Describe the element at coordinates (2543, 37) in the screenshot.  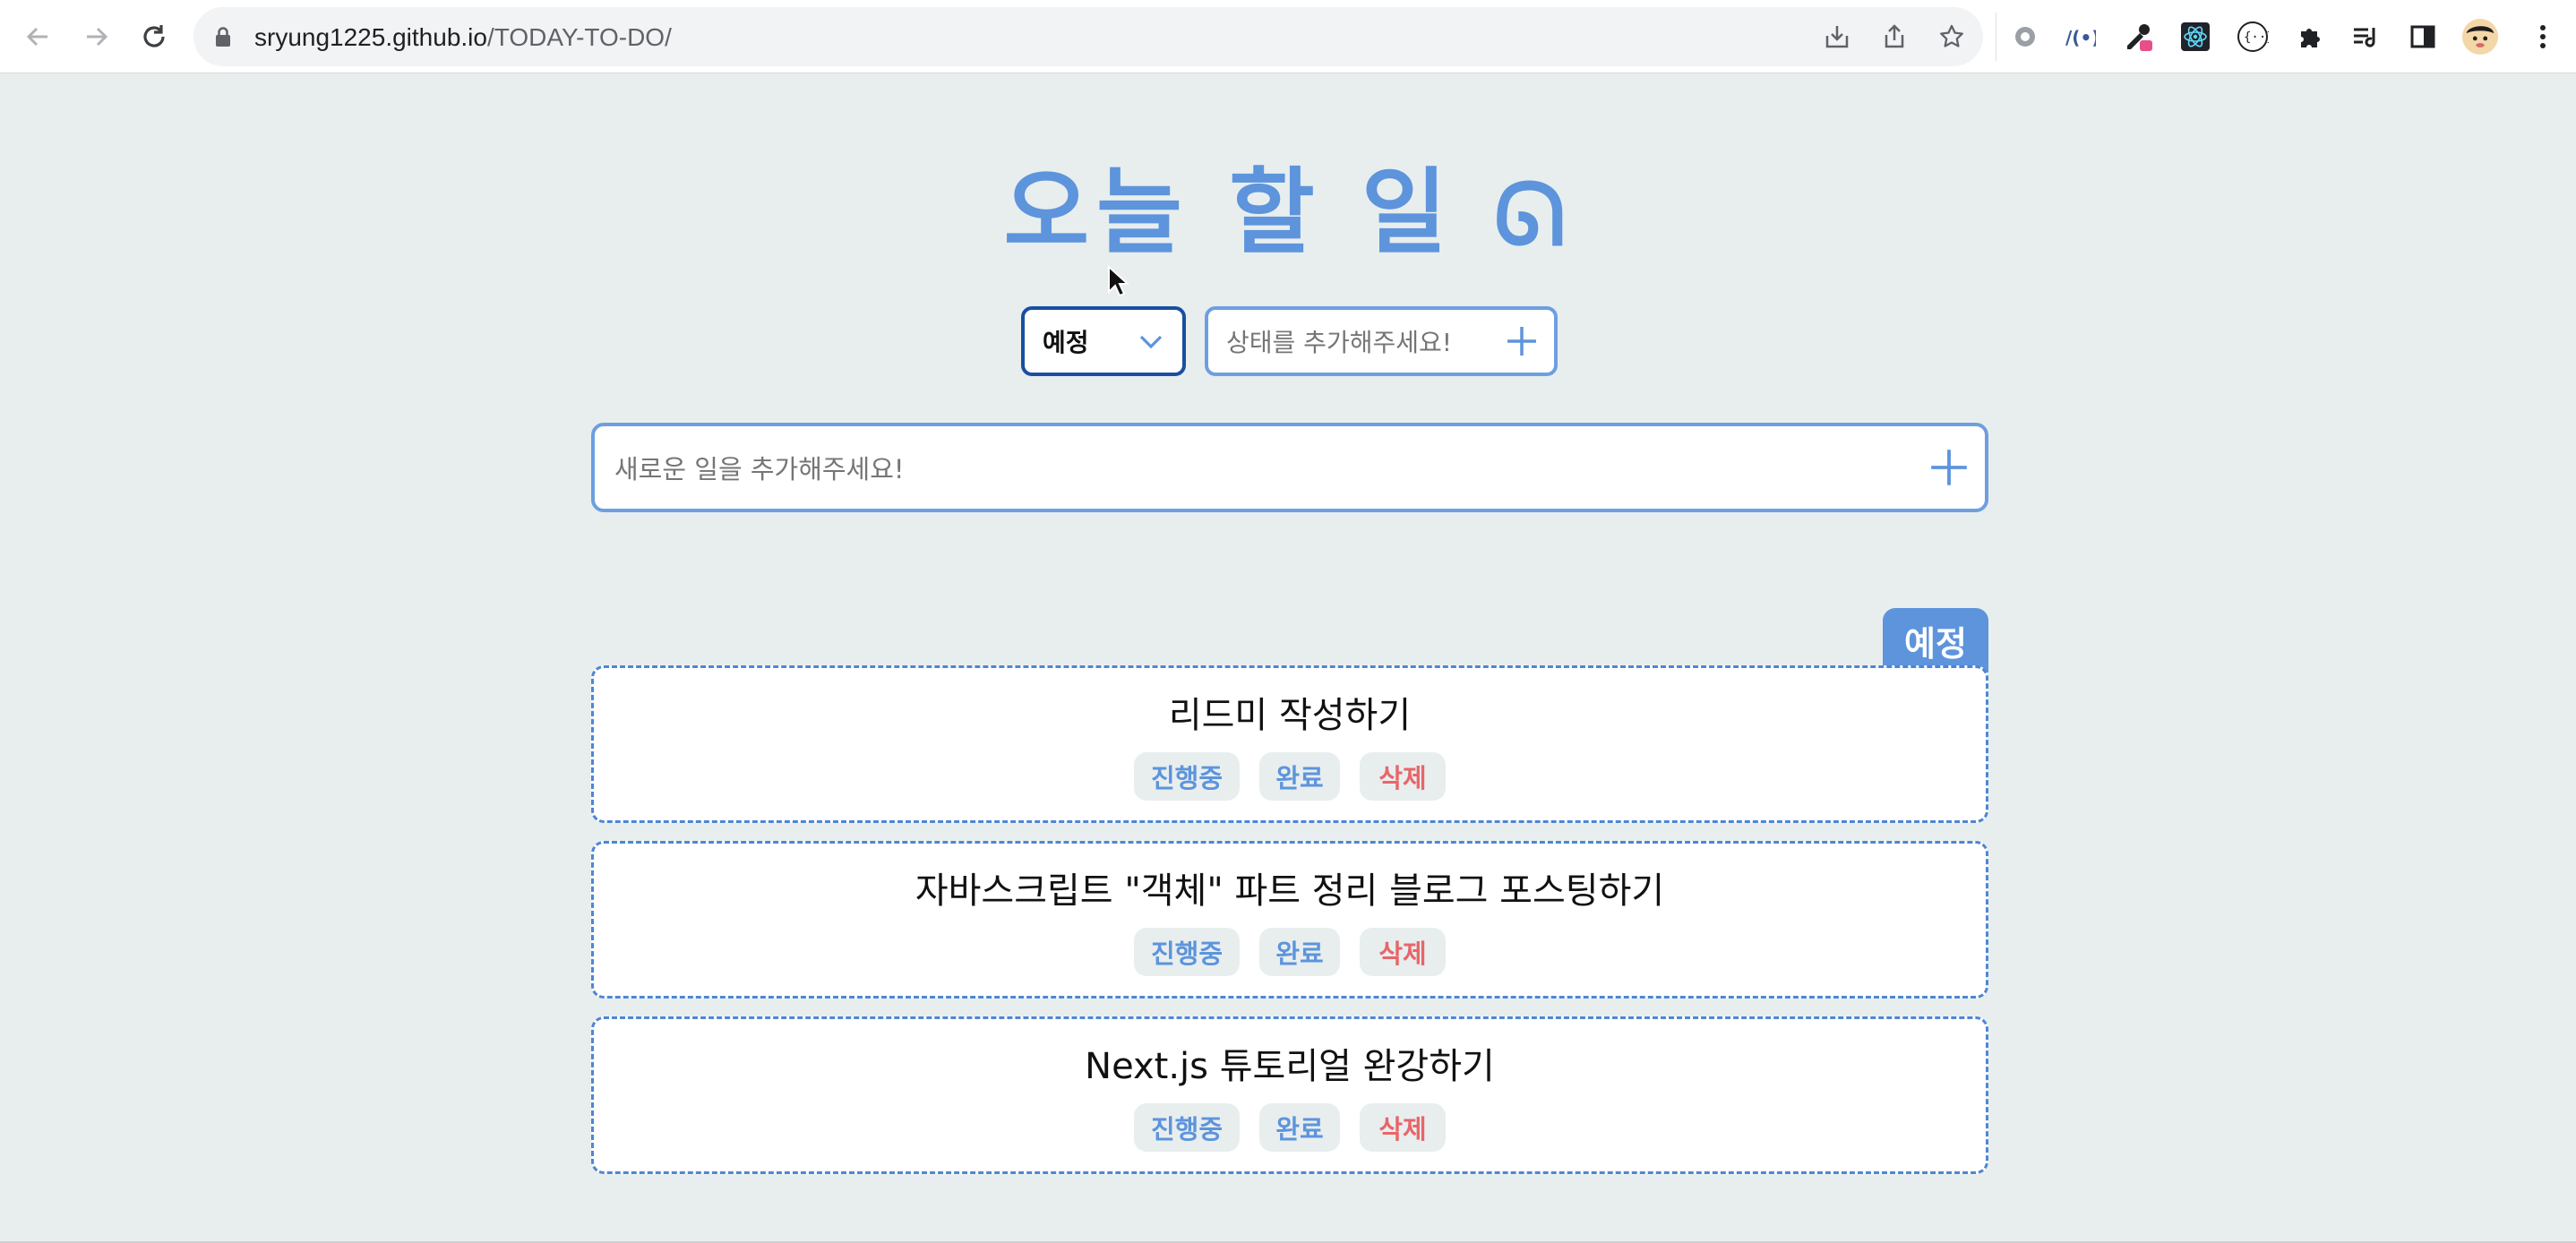
I see `more-menu-icon` at that location.